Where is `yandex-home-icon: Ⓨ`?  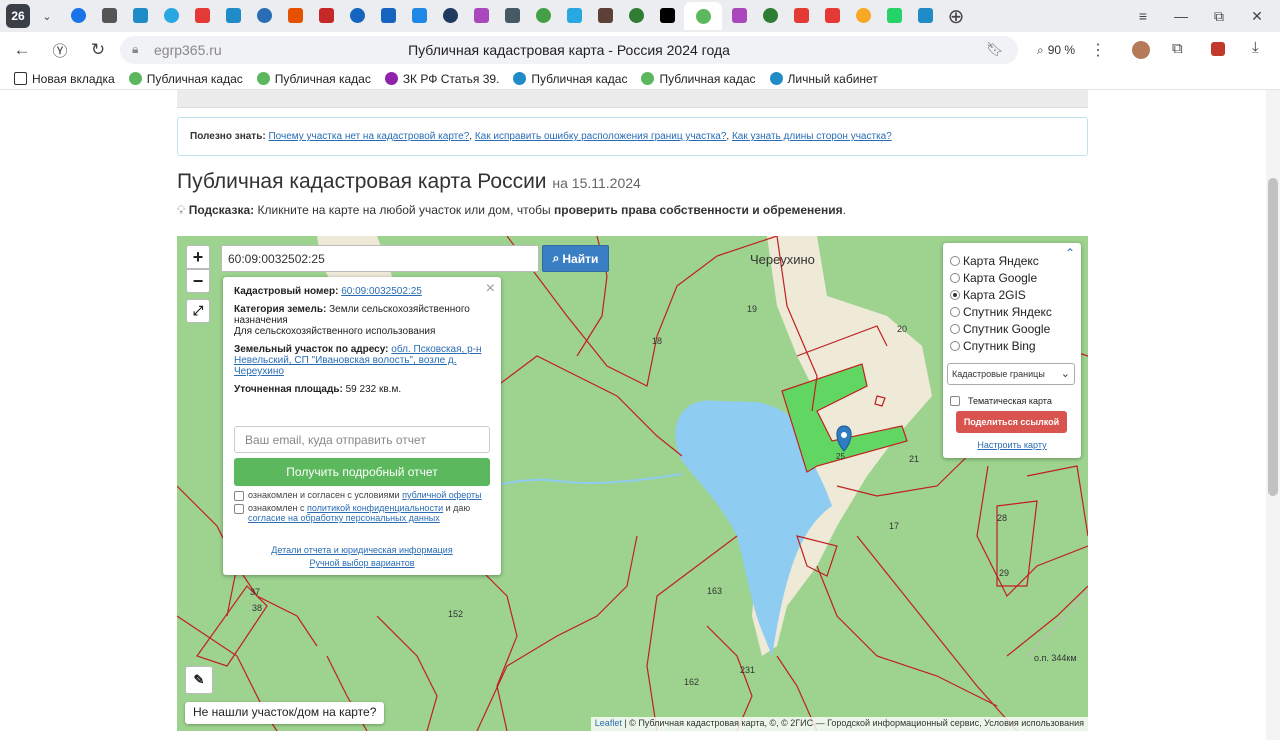 yandex-home-icon: Ⓨ is located at coordinates (60, 50).